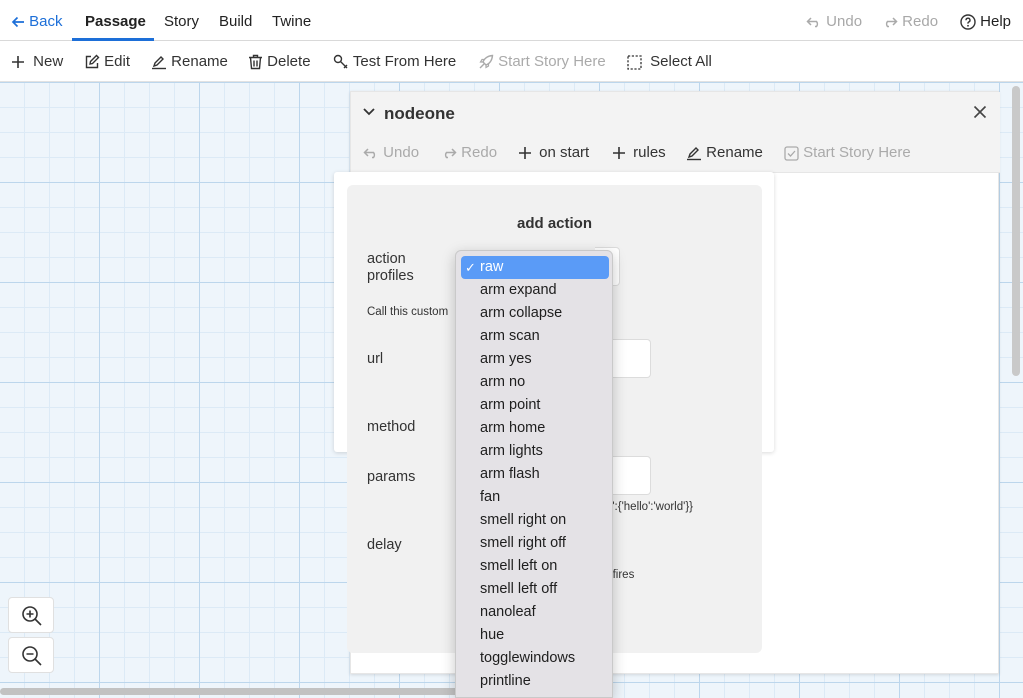 The width and height of the screenshot is (1023, 698). Describe the element at coordinates (92, 61) in the screenshot. I see `edit-icon` at that location.